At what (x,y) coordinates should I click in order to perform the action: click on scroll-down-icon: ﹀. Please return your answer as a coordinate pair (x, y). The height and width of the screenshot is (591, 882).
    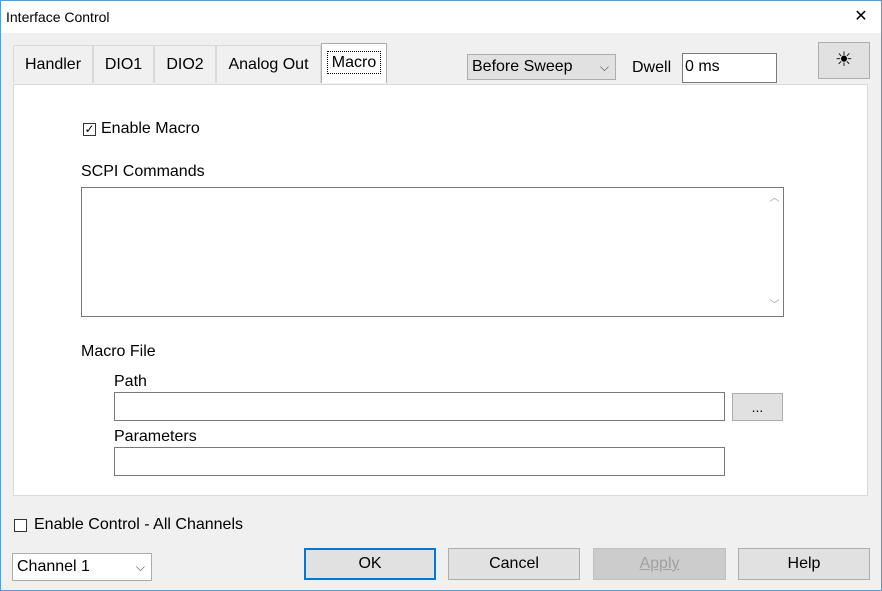
    Looking at the image, I should click on (774, 305).